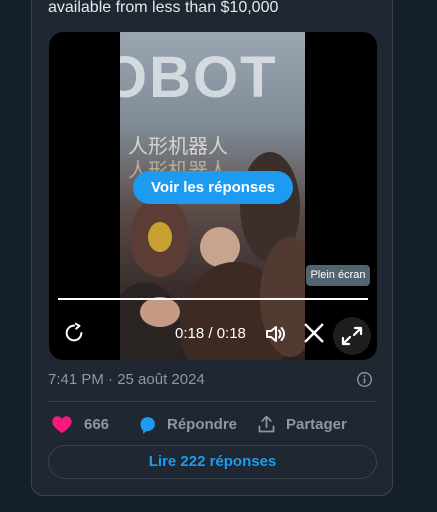  What do you see at coordinates (80, 424) in the screenshot?
I see `like-button: 666` at bounding box center [80, 424].